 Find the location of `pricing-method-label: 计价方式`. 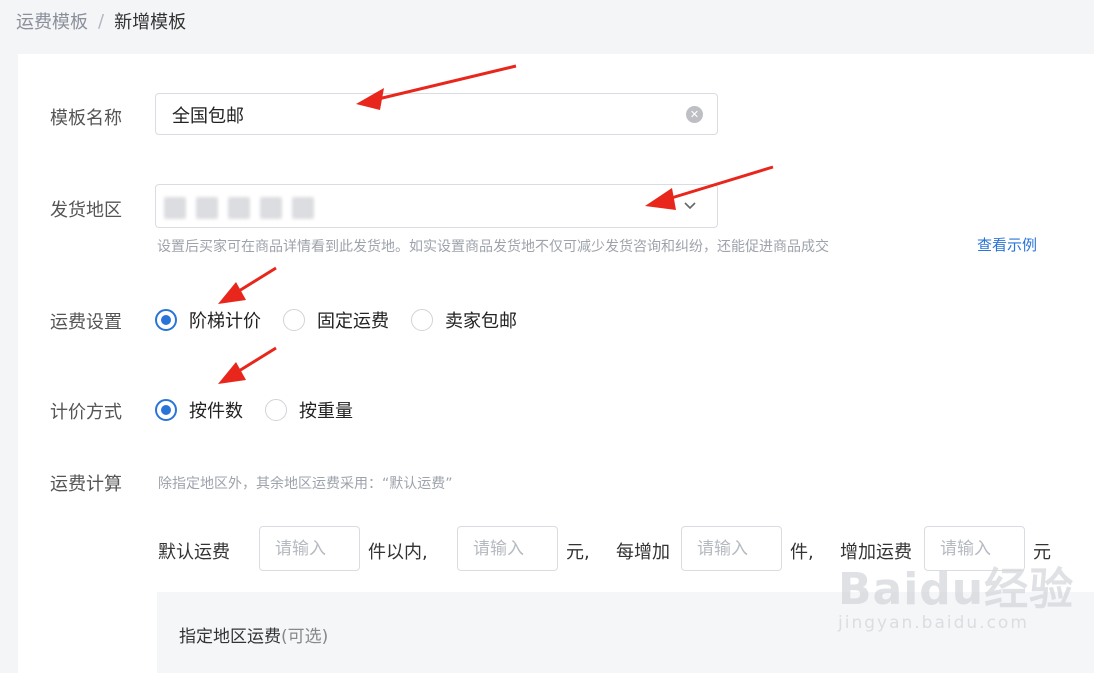

pricing-method-label: 计价方式 is located at coordinates (86, 412).